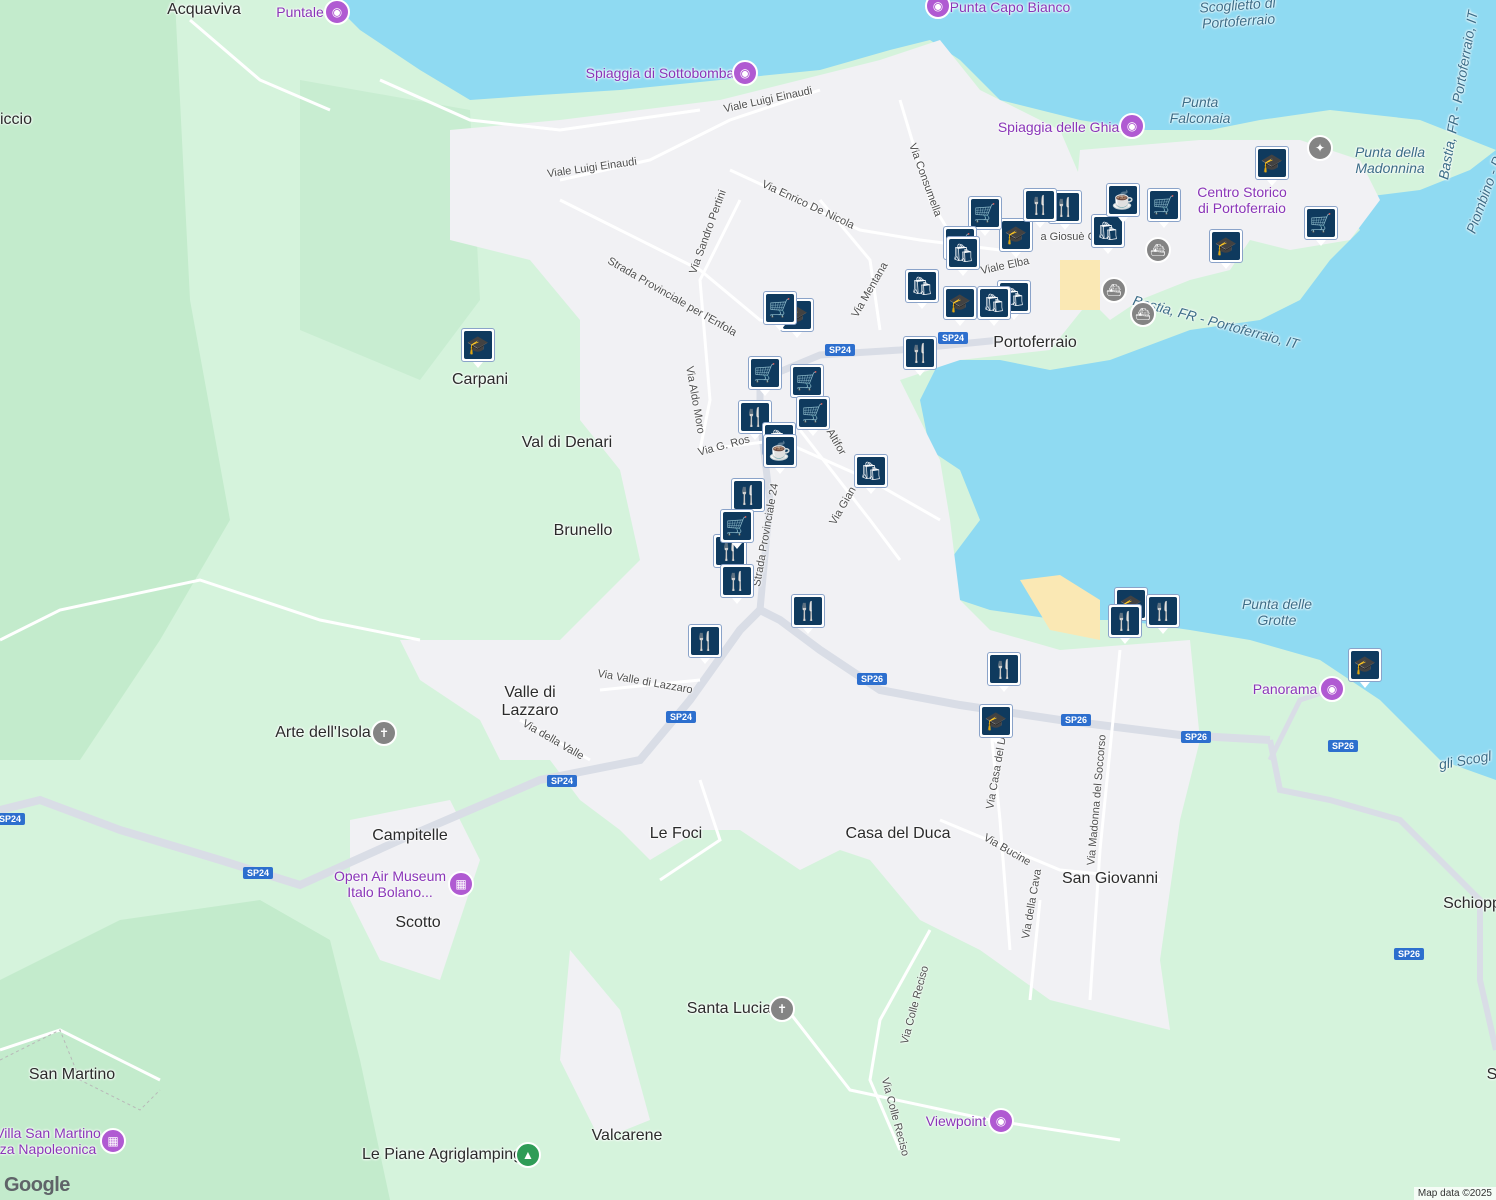 Image resolution: width=1496 pixels, height=1200 pixels. What do you see at coordinates (1277, 612) in the screenshot?
I see `map-label-punta-grotte: Punta delle Grotte` at bounding box center [1277, 612].